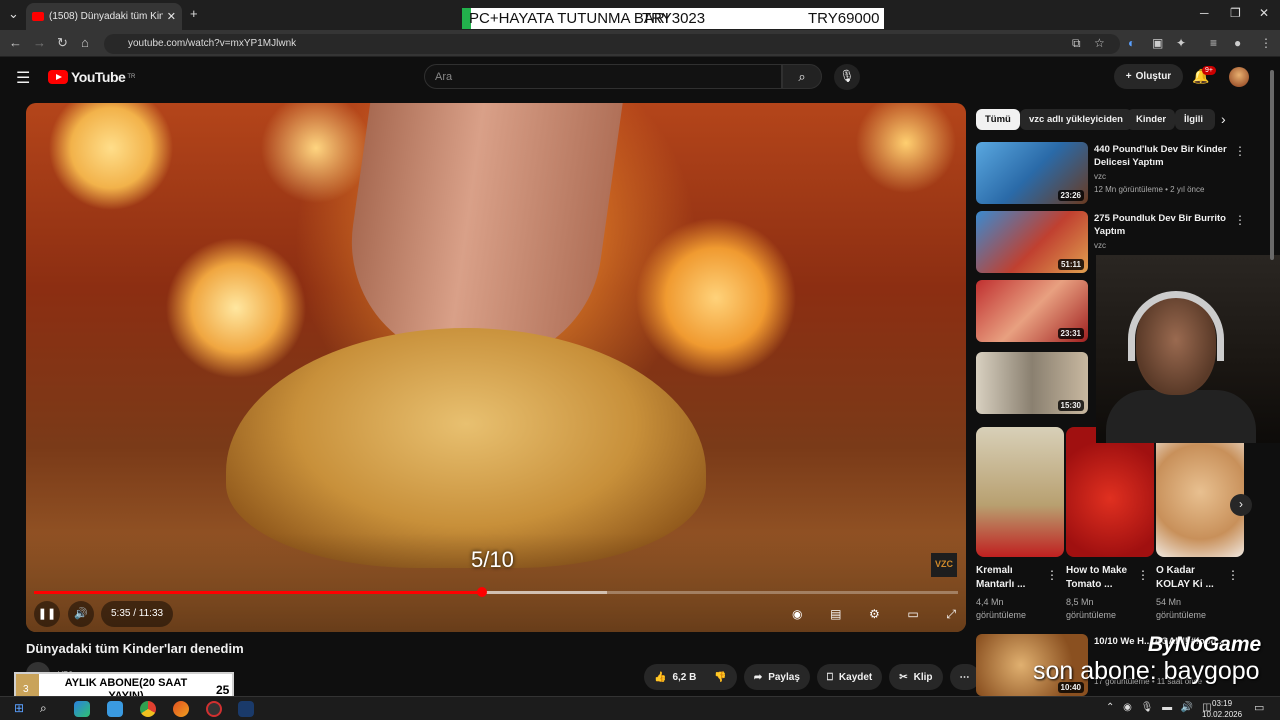 This screenshot has height=720, width=1280. What do you see at coordinates (1131, 43) in the screenshot?
I see `extension-icon: ◐` at bounding box center [1131, 43].